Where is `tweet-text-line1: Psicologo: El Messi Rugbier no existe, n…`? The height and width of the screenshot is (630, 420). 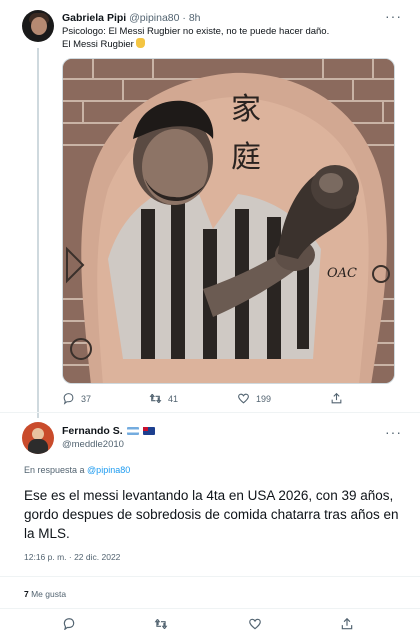
tweet-text-line1: Psicologo: El Messi Rugbier no existe, n… is located at coordinates (196, 31).